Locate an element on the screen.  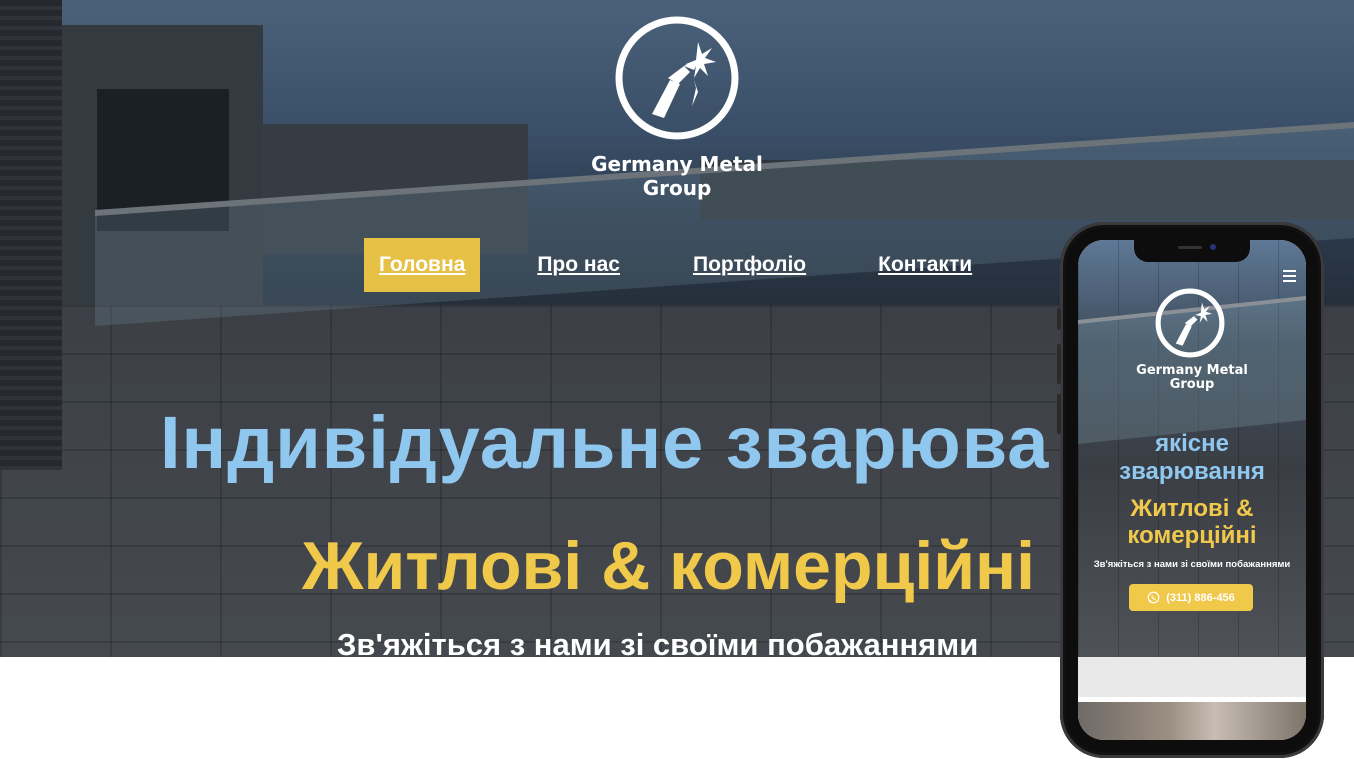
brand-name: Germany Metal Group is located at coordinates (677, 176).